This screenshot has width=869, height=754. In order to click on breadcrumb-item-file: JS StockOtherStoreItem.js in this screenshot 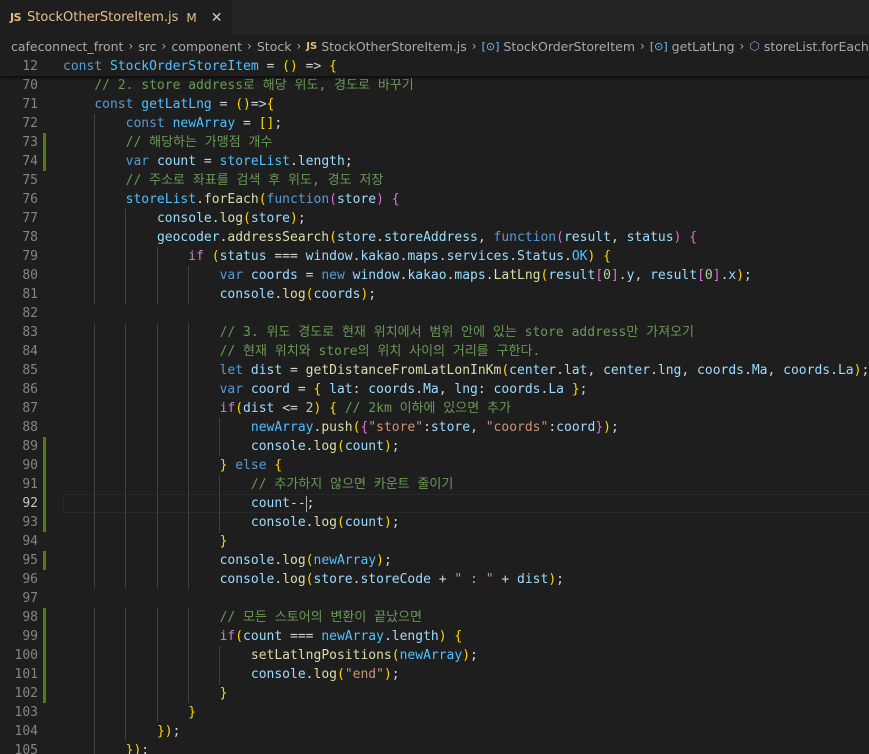, I will do `click(386, 46)`.